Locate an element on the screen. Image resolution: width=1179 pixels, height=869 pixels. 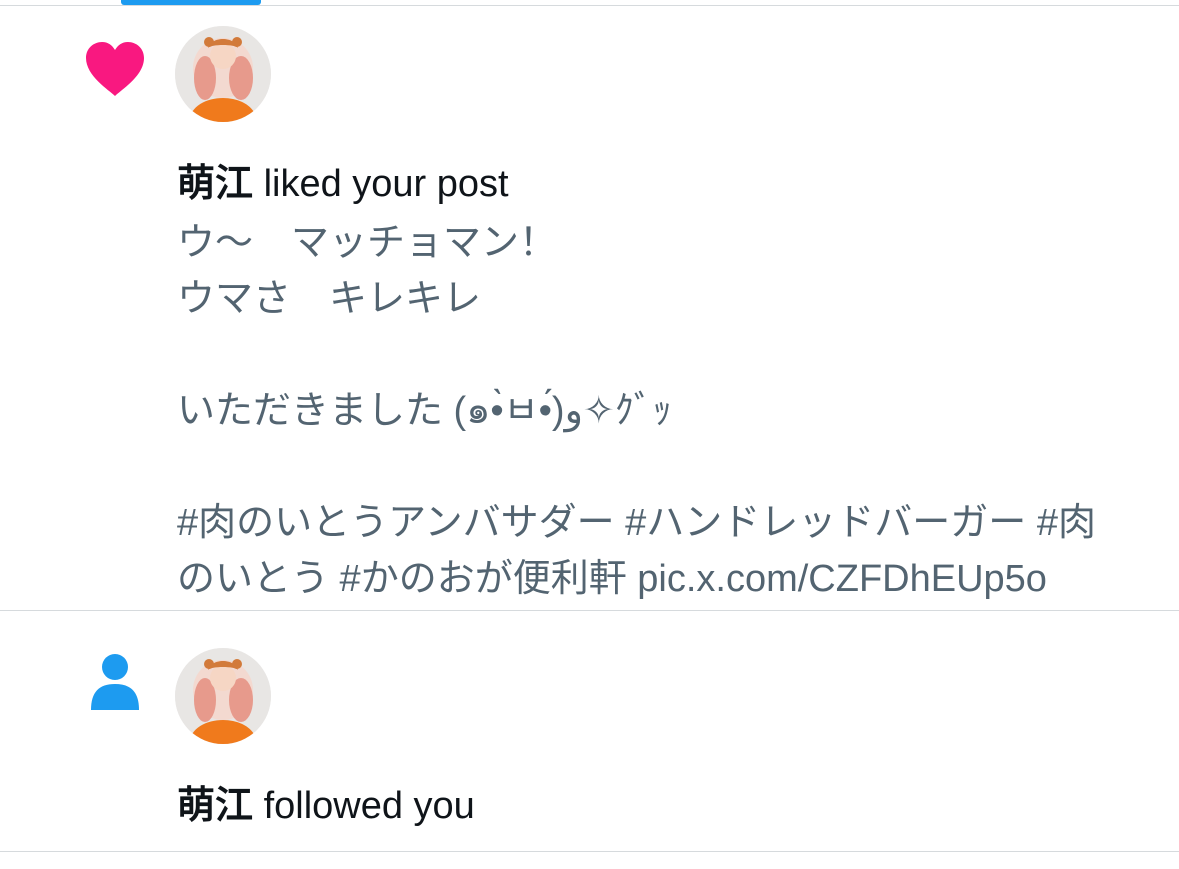
post-line: のいとう #かのおが便利軒 pic.x.com/CZFDhEUp5o is located at coordinates (612, 579).